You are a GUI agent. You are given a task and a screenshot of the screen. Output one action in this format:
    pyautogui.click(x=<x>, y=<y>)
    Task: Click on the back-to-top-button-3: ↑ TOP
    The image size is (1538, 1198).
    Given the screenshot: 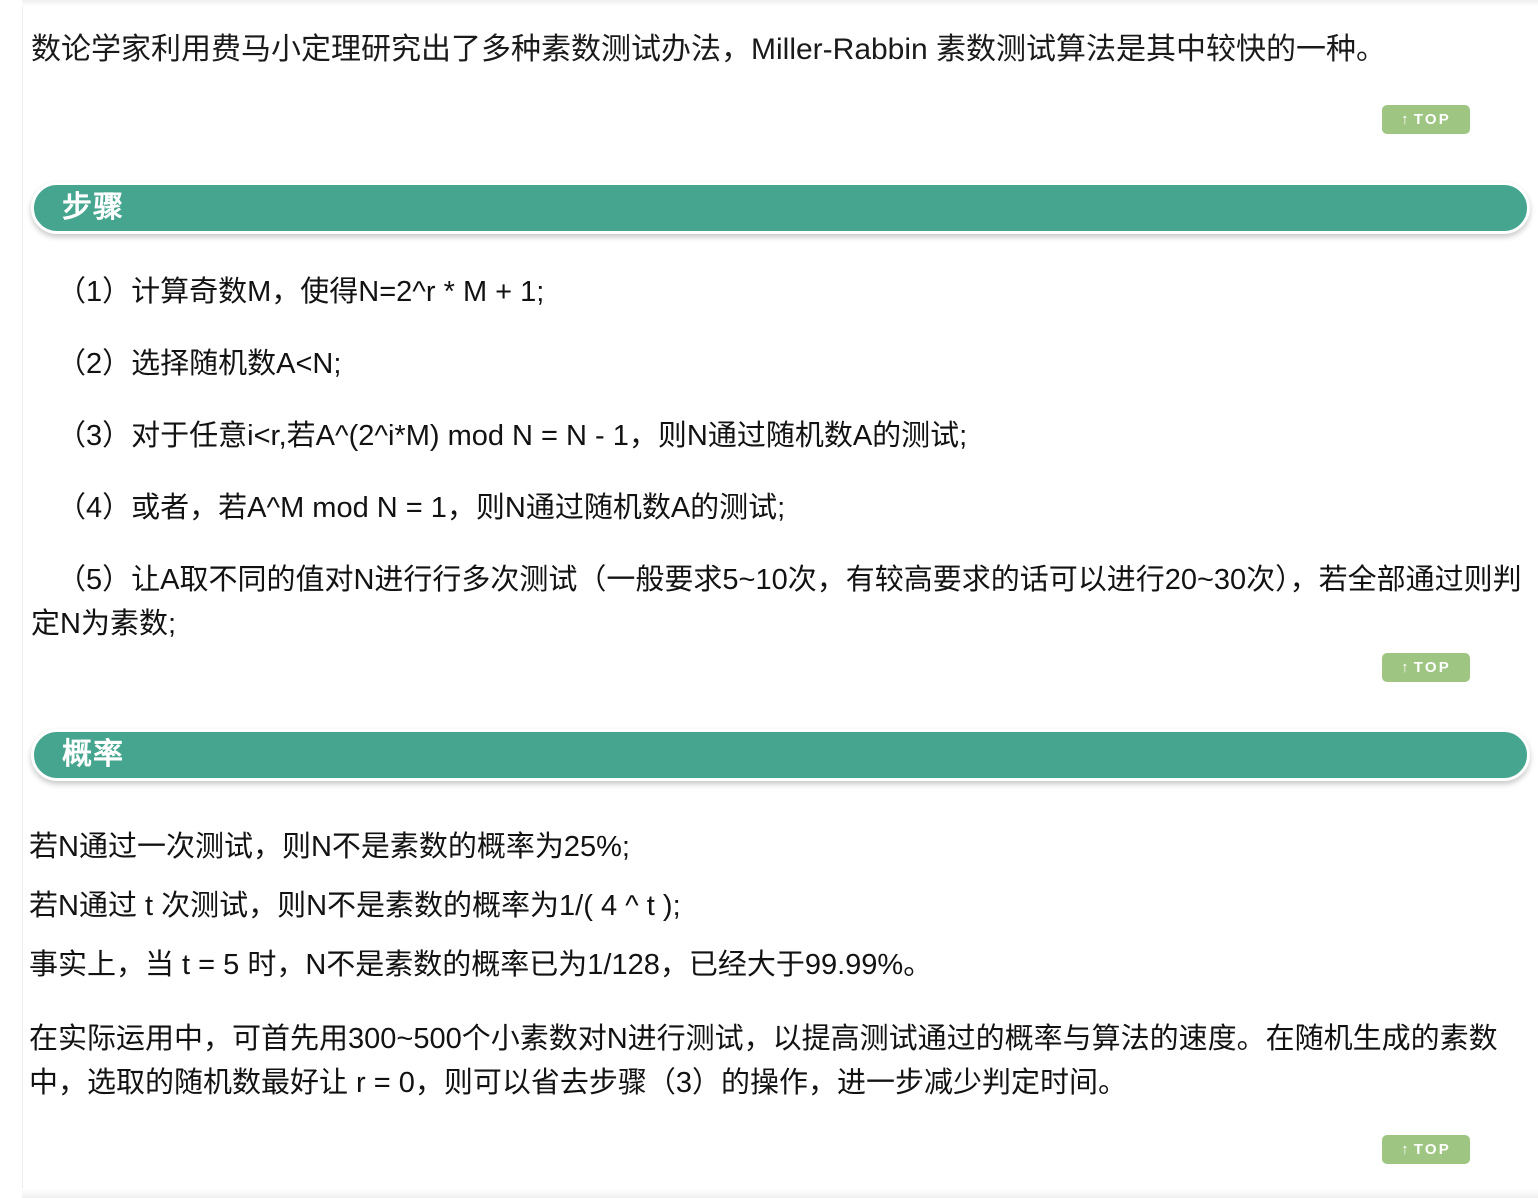 What is the action you would take?
    pyautogui.click(x=1426, y=1149)
    